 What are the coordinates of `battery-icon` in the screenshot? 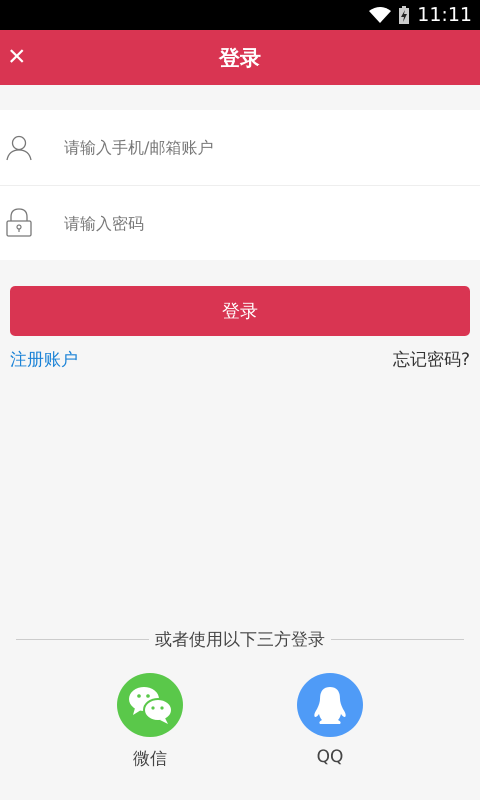 It's located at (404, 15).